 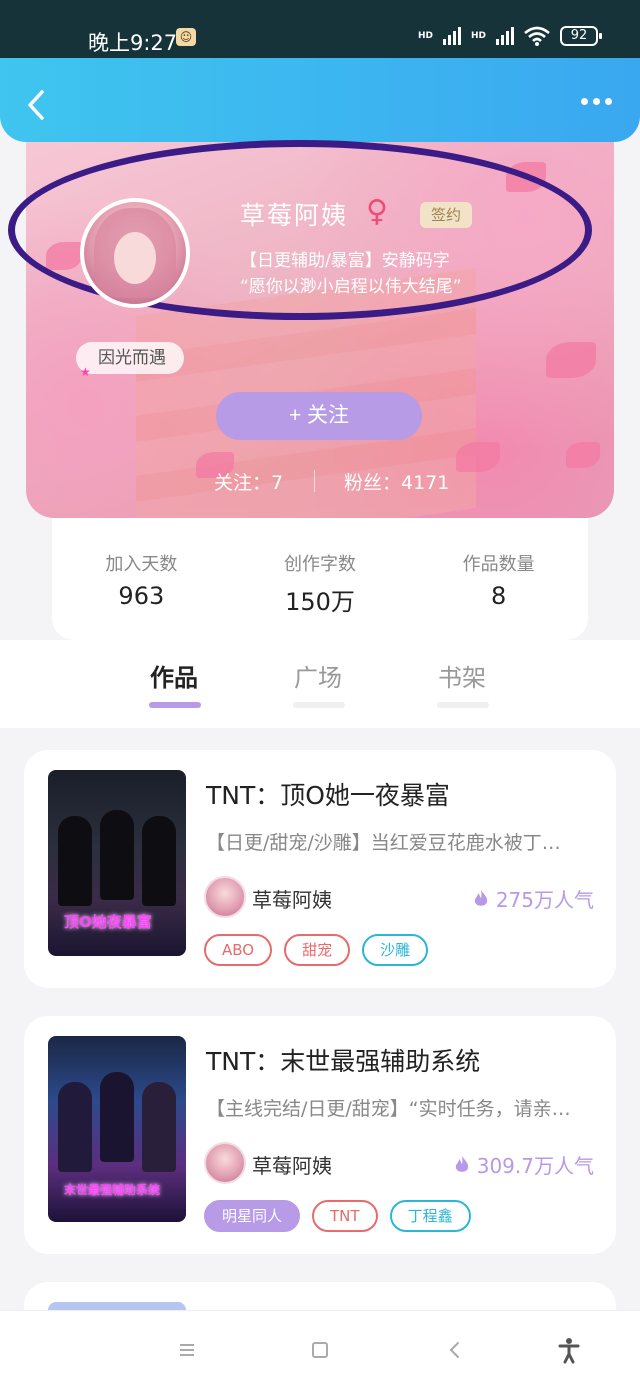 I want to click on system-back-button, so click(x=455, y=1350).